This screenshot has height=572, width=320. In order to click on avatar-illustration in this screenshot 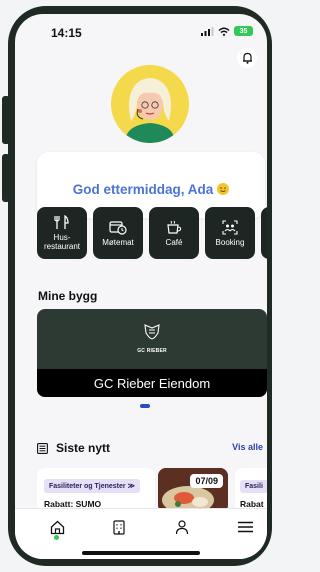, I will do `click(150, 110)`.